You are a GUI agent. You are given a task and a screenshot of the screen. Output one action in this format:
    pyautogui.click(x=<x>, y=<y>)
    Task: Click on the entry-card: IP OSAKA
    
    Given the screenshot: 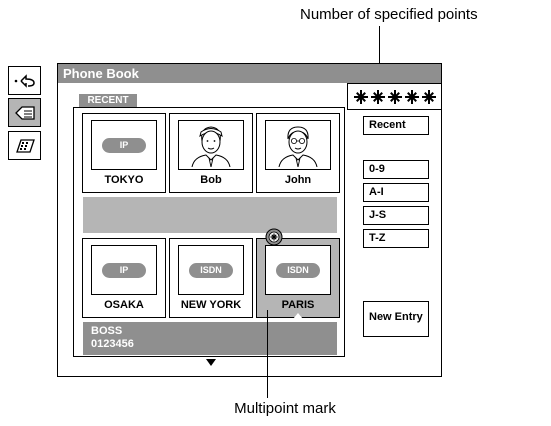 What is the action you would take?
    pyautogui.click(x=124, y=278)
    